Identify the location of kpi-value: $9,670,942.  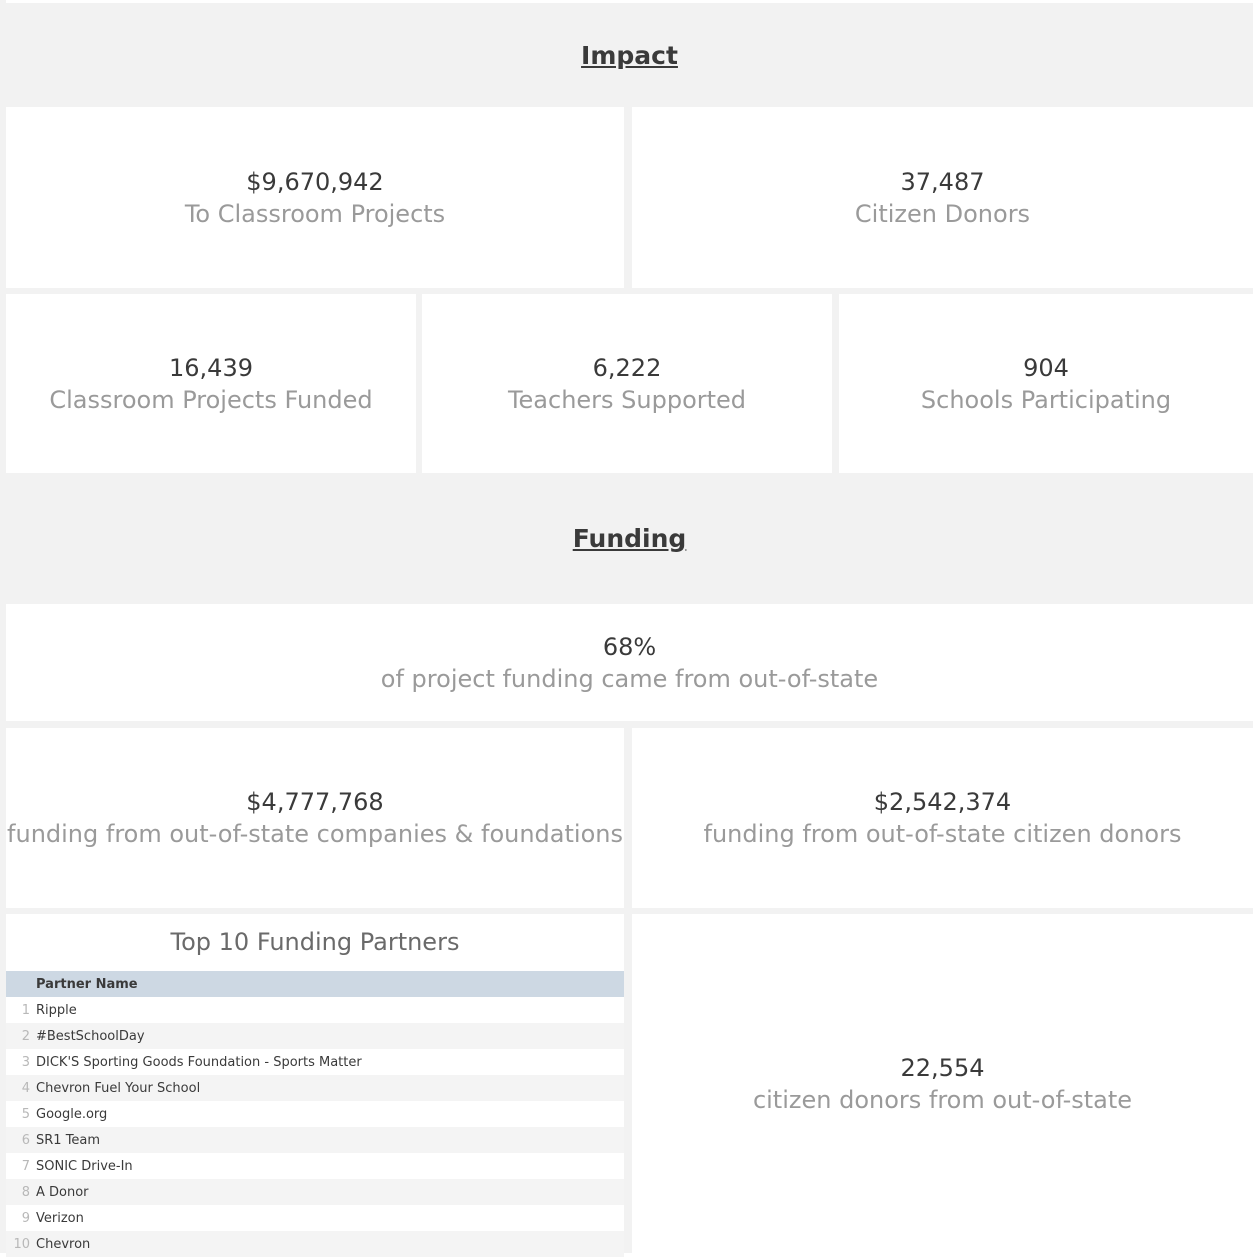
(315, 181).